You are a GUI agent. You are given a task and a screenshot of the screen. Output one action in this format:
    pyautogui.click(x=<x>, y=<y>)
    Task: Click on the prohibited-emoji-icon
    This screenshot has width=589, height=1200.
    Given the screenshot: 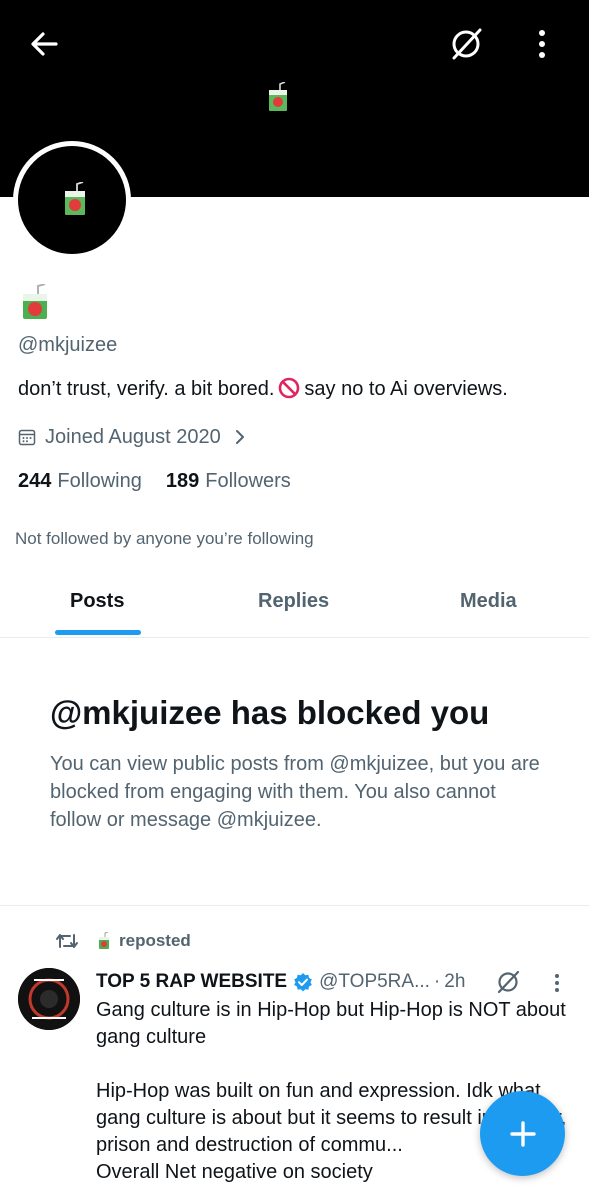 What is the action you would take?
    pyautogui.click(x=289, y=388)
    